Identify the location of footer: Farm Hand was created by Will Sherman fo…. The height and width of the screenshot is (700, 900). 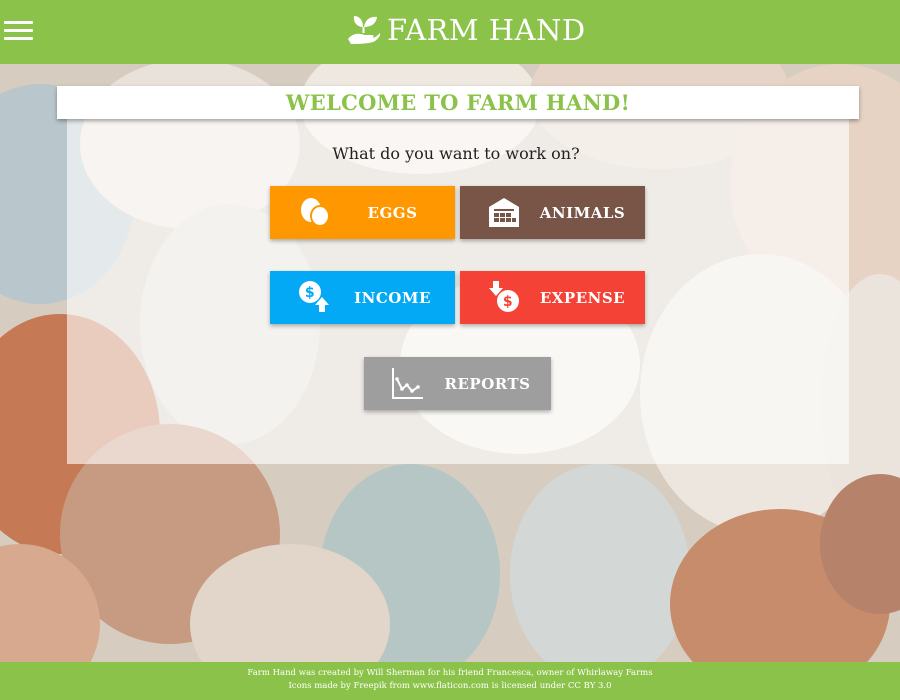
(450, 681).